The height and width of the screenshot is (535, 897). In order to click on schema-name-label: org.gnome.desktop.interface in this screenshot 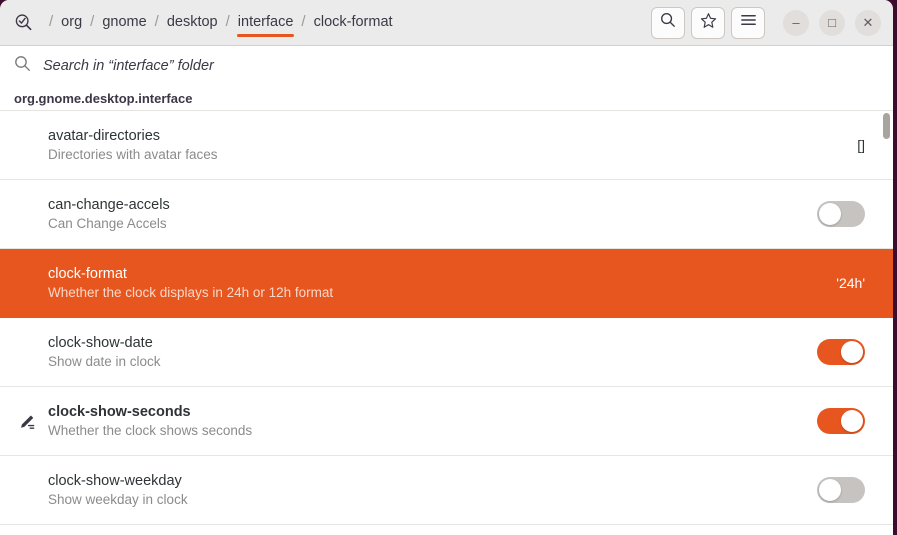, I will do `click(446, 98)`.